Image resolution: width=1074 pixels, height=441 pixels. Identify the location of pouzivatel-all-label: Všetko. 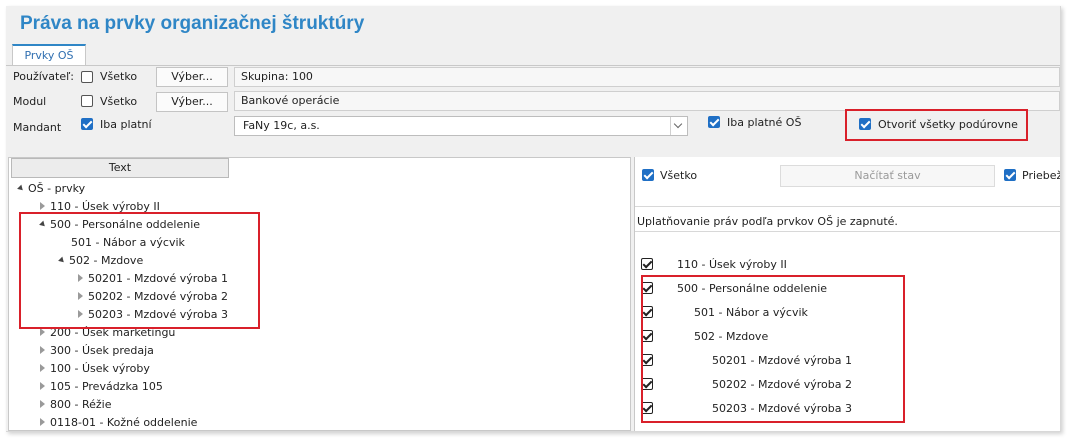
(119, 76).